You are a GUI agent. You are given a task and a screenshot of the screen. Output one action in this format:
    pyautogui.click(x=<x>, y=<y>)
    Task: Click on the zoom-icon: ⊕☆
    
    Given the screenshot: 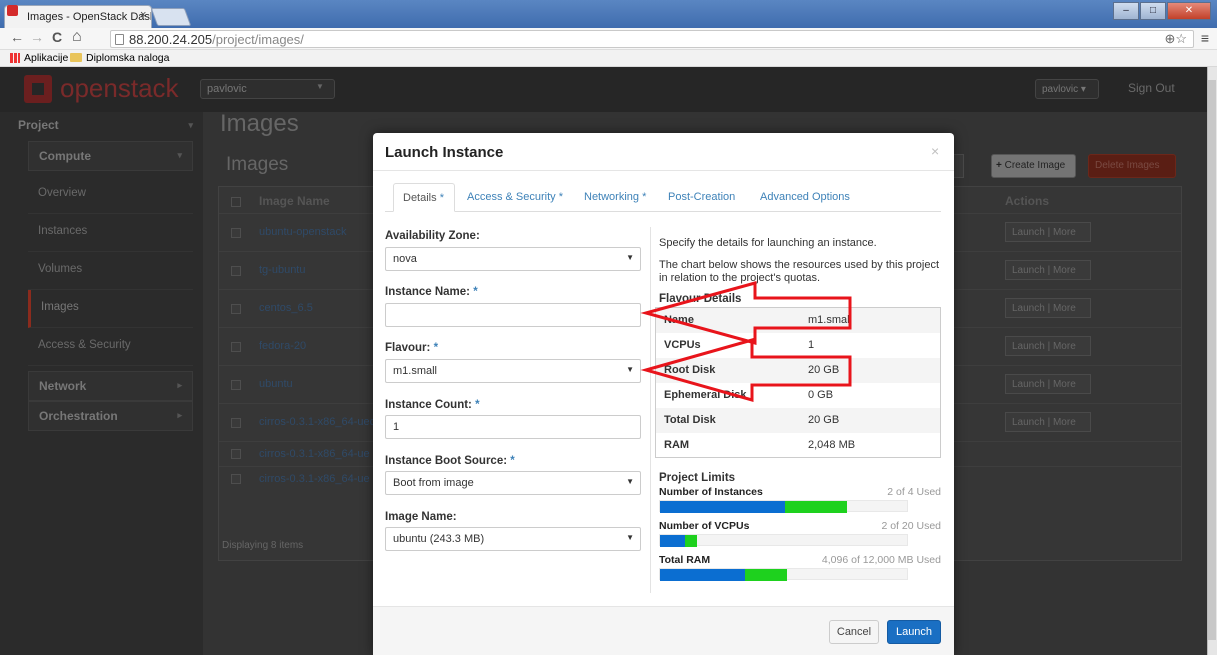 What is the action you would take?
    pyautogui.click(x=1175, y=39)
    